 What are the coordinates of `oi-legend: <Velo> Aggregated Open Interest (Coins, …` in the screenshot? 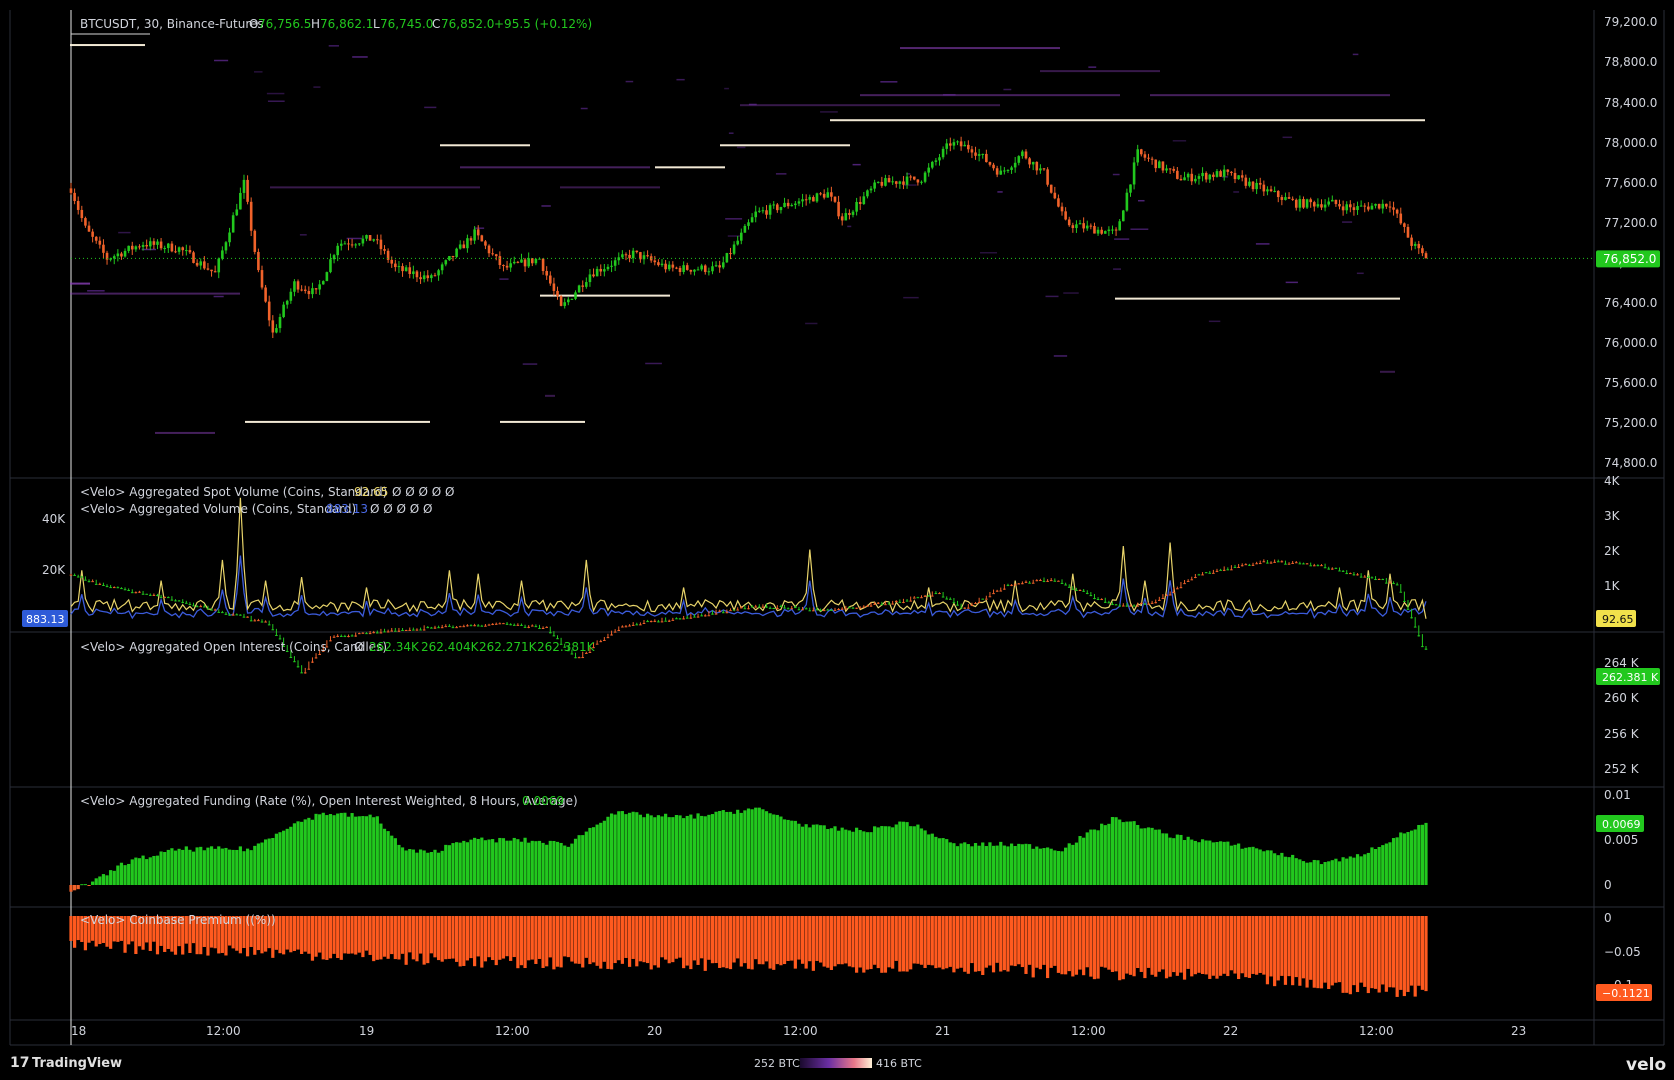 It's located at (338, 647).